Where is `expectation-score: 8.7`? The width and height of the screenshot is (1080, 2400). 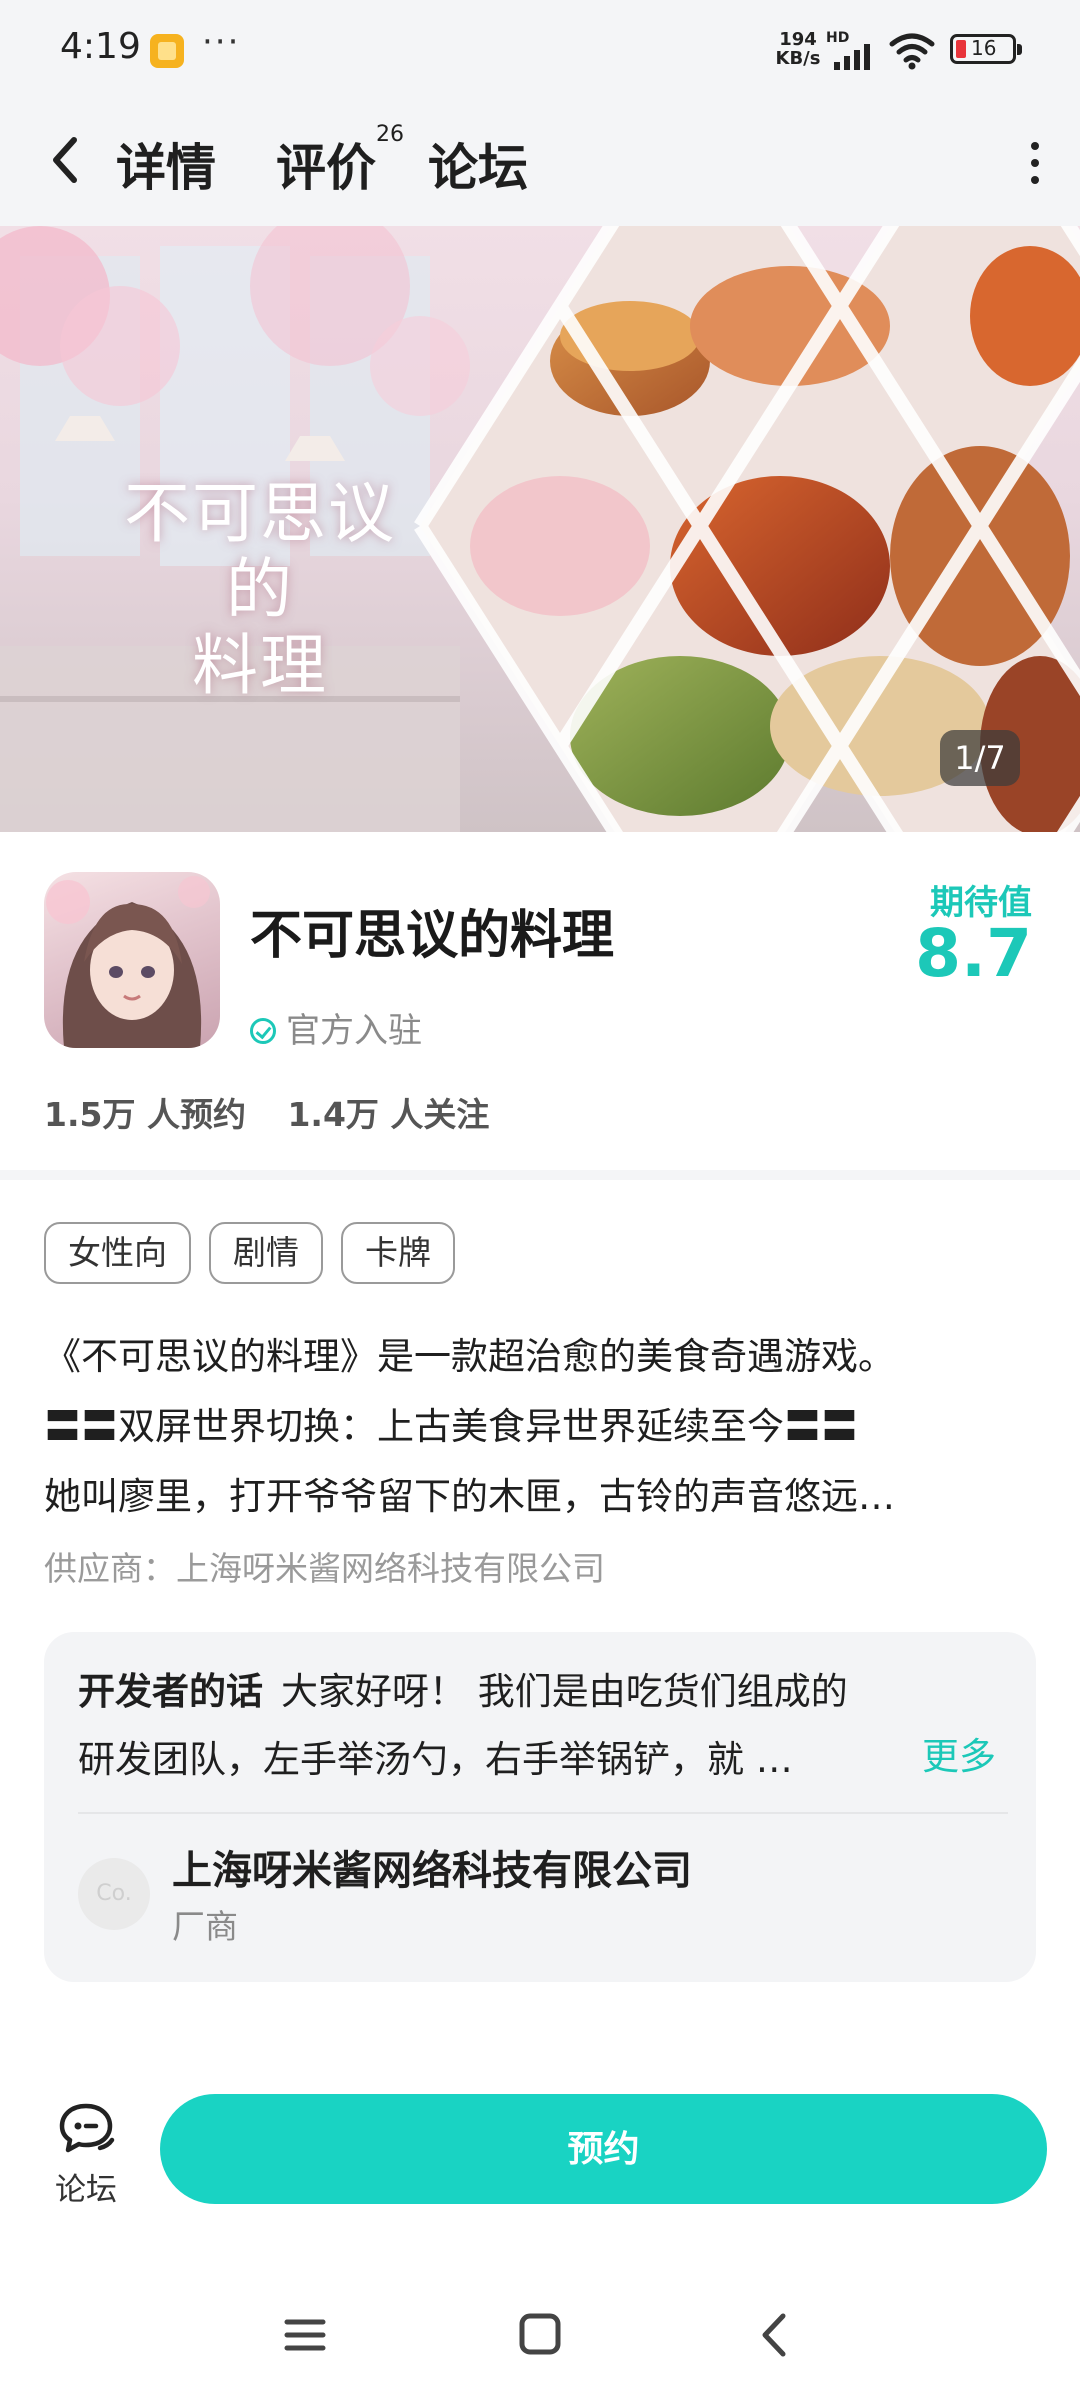 expectation-score: 8.7 is located at coordinates (973, 953).